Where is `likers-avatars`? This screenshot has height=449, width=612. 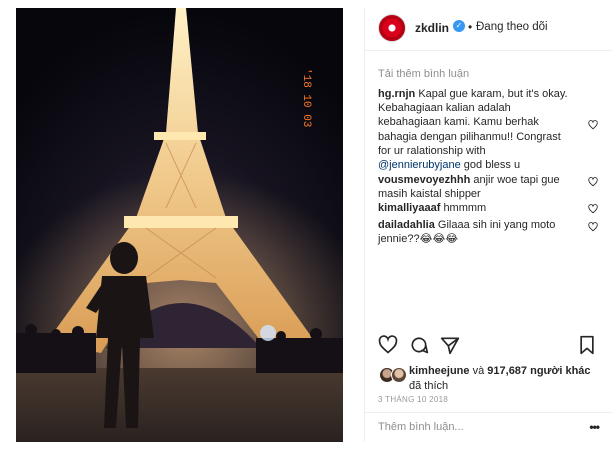
likers-avatars is located at coordinates (396, 375).